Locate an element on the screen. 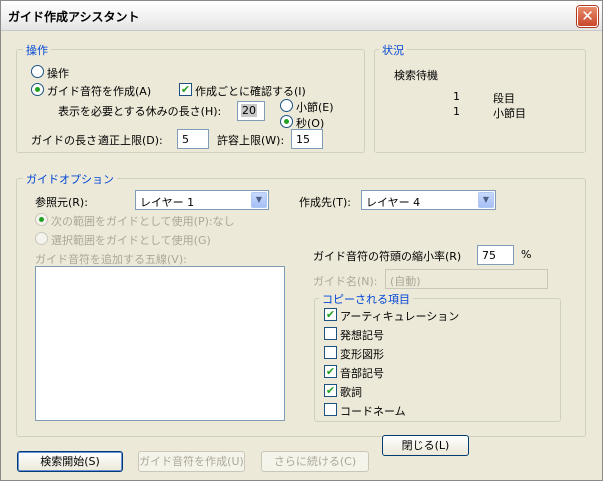 Image resolution: width=603 pixels, height=481 pixels. confirm-each-checkbox: ✔ is located at coordinates (185, 89).